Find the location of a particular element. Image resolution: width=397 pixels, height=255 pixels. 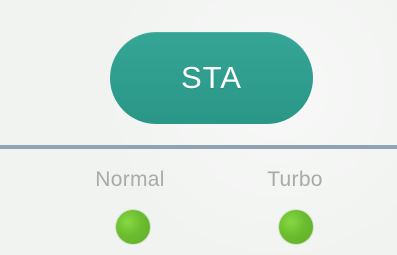

turbo-indicator-icon is located at coordinates (296, 227).